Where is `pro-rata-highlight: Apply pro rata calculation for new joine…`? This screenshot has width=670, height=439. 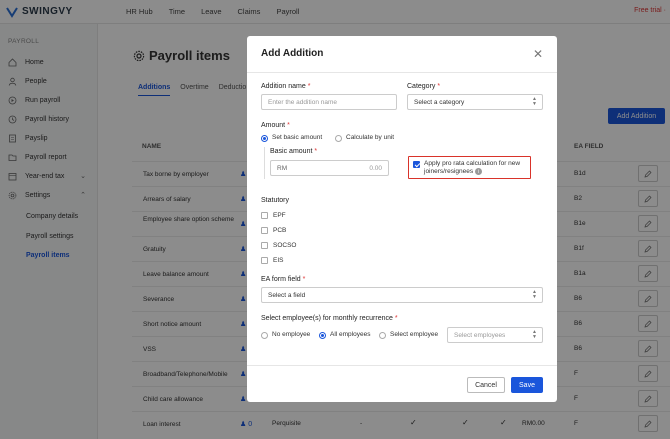 pro-rata-highlight: Apply pro rata calculation for new joine… is located at coordinates (469, 167).